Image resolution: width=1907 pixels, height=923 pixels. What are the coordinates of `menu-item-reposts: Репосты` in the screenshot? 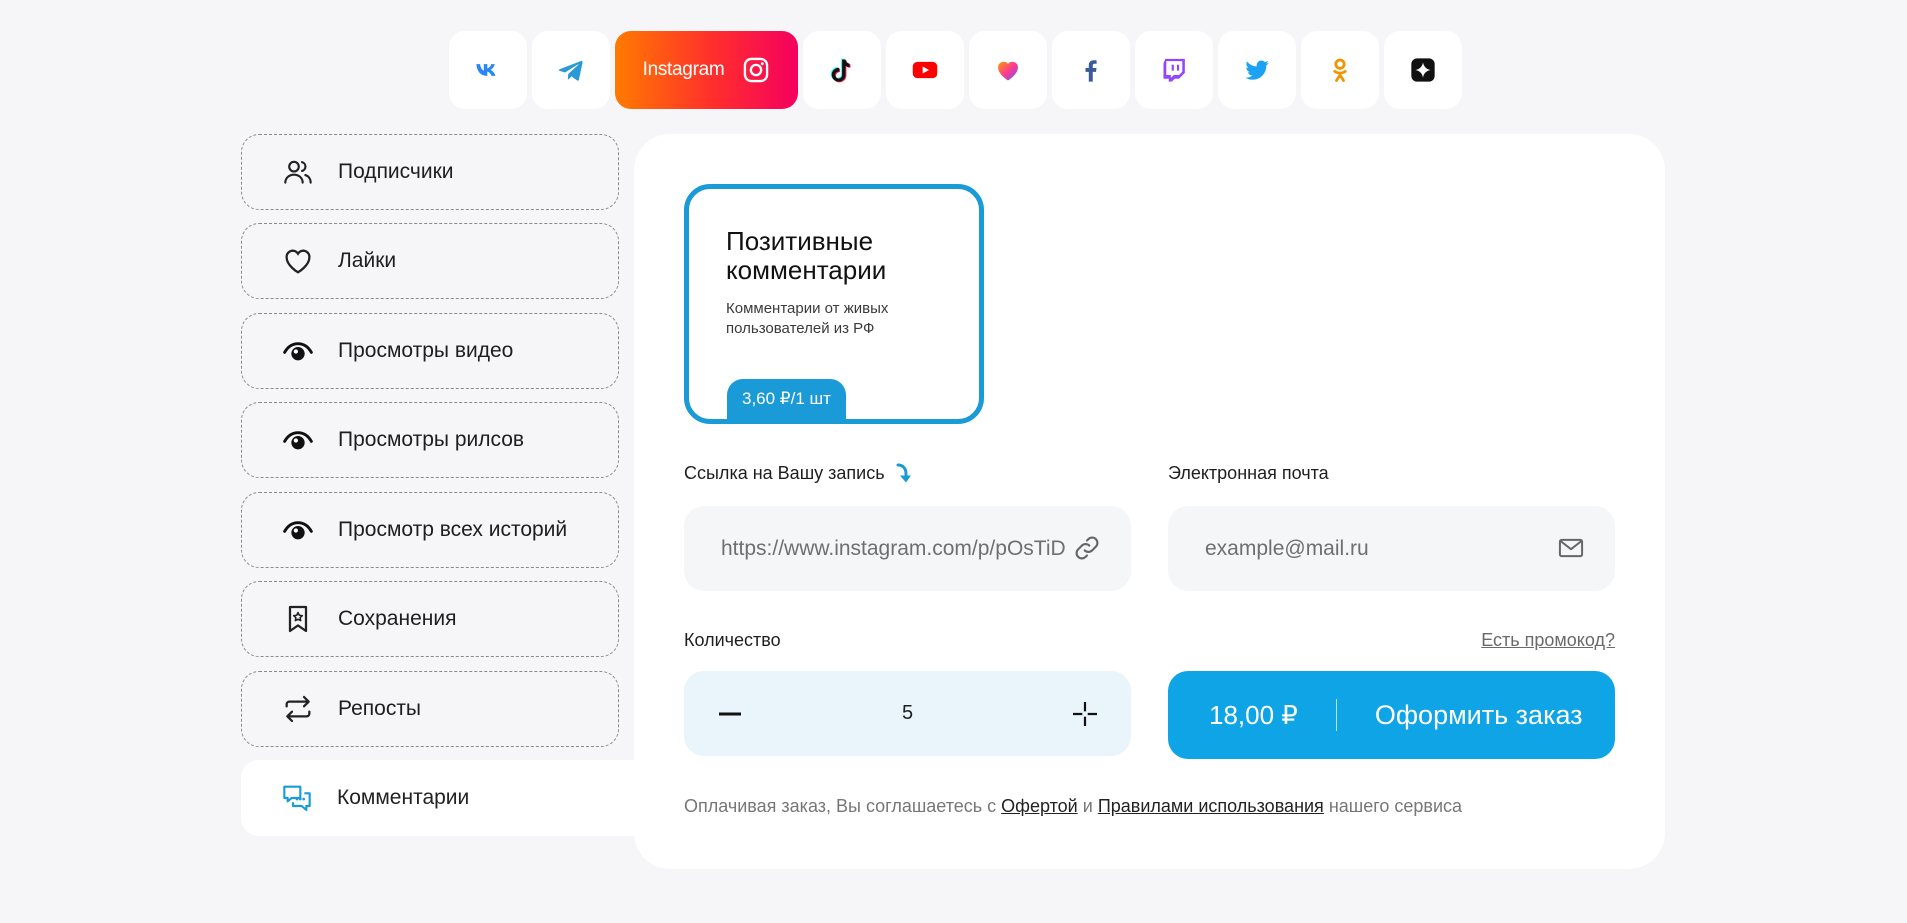 It's located at (430, 709).